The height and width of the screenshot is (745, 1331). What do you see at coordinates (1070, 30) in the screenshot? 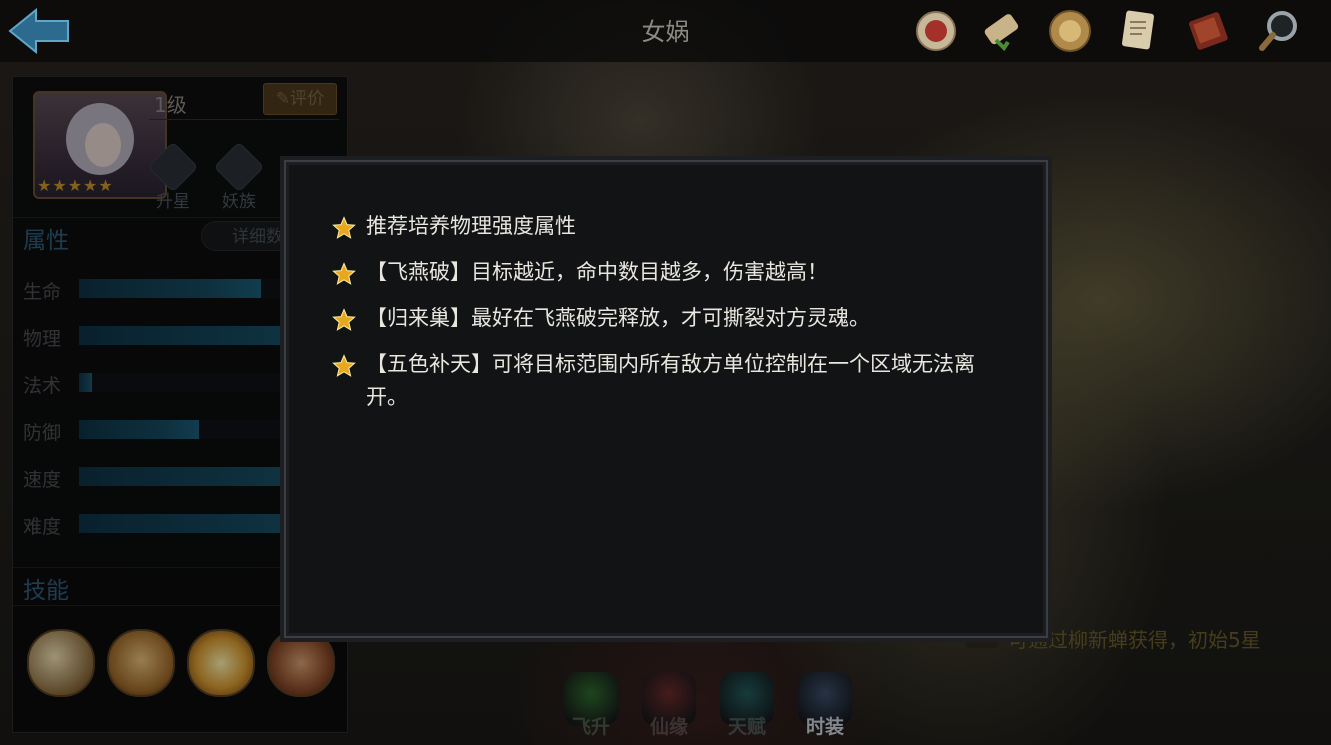
I see `medallion-icon` at bounding box center [1070, 30].